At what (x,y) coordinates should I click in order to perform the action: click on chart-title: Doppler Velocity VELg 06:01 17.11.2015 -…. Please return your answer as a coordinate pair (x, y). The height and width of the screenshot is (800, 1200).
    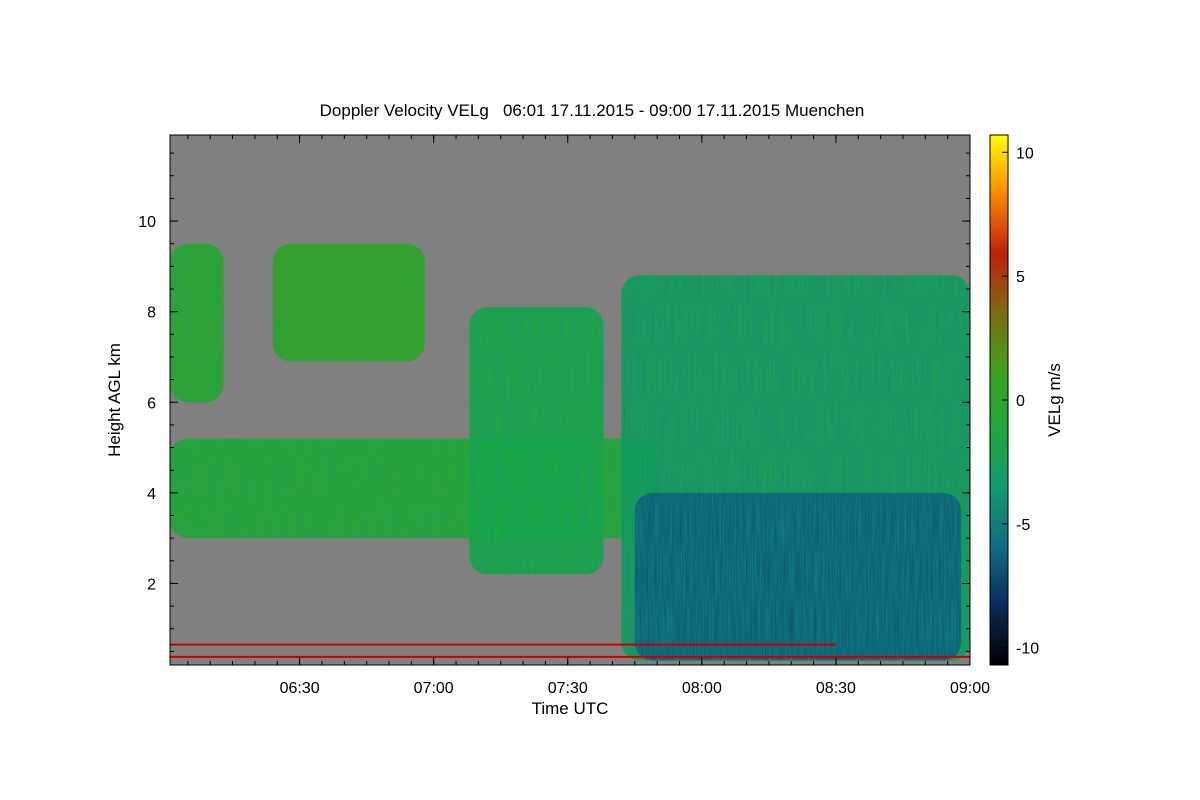
    Looking at the image, I should click on (592, 110).